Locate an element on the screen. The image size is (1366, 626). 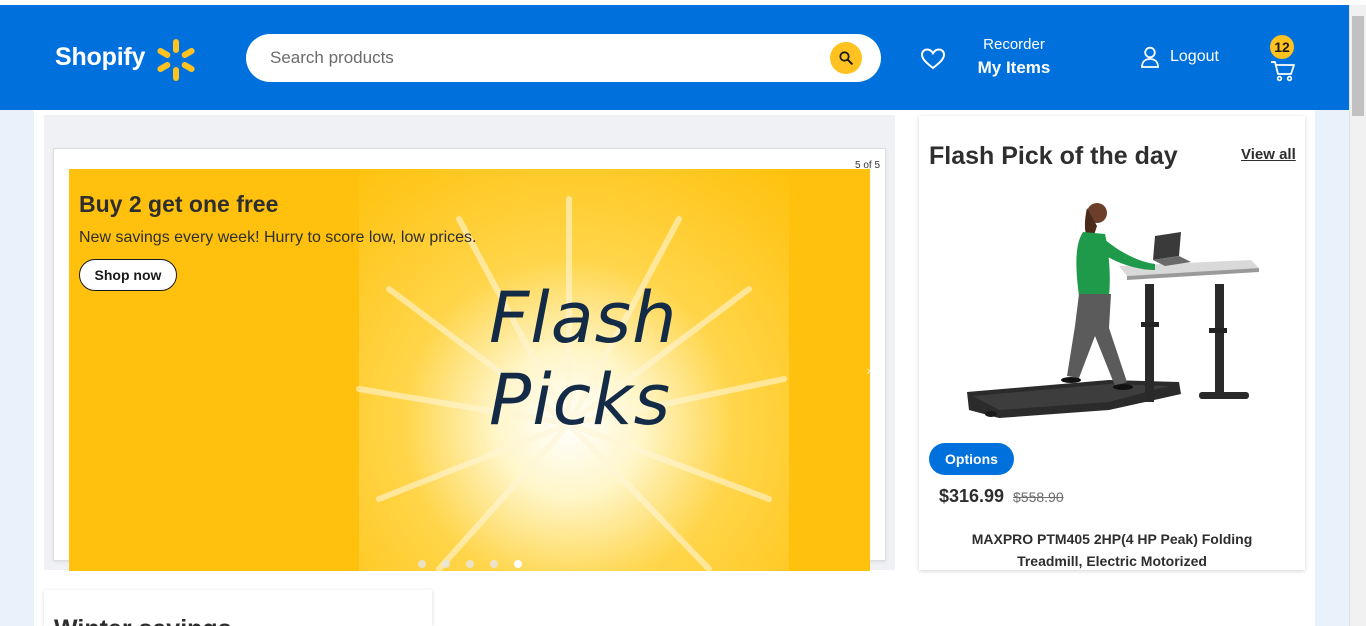
banner-line1: Flash is located at coordinates (583, 318).